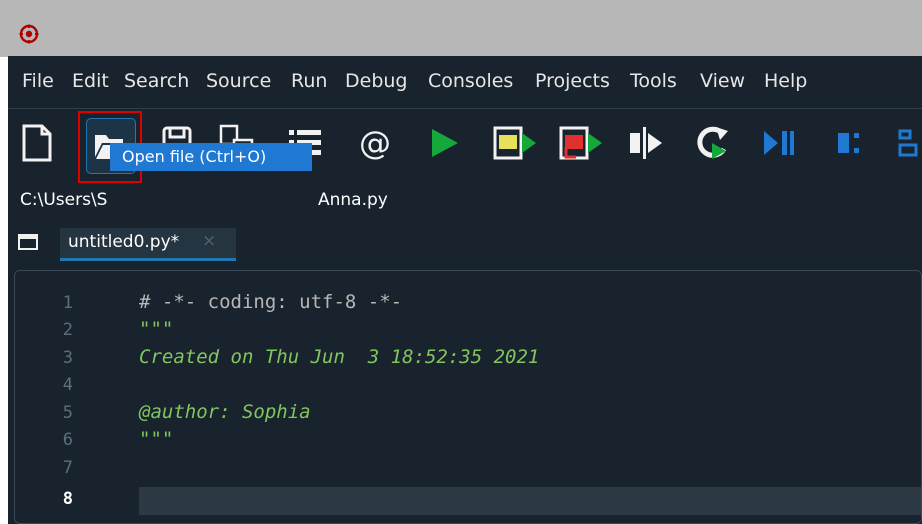  I want to click on re-run-icon, so click(712, 143).